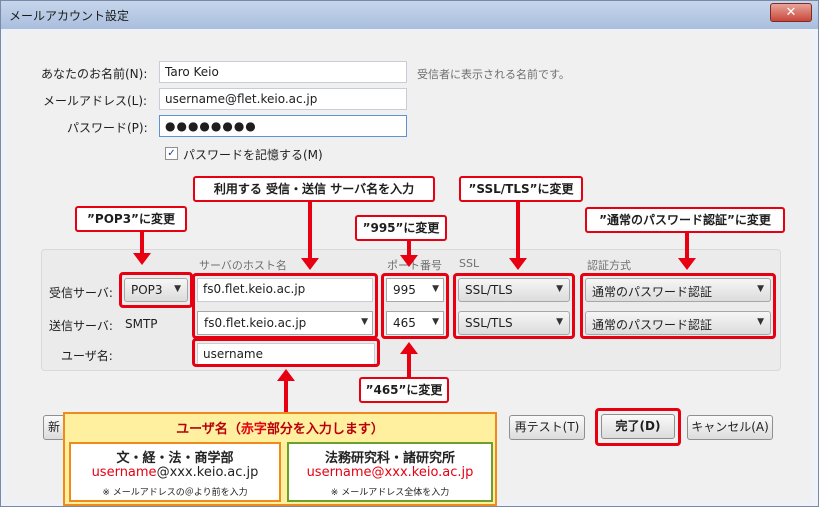 The height and width of the screenshot is (507, 819). Describe the element at coordinates (638, 427) in the screenshot. I see `highlight-done` at that location.